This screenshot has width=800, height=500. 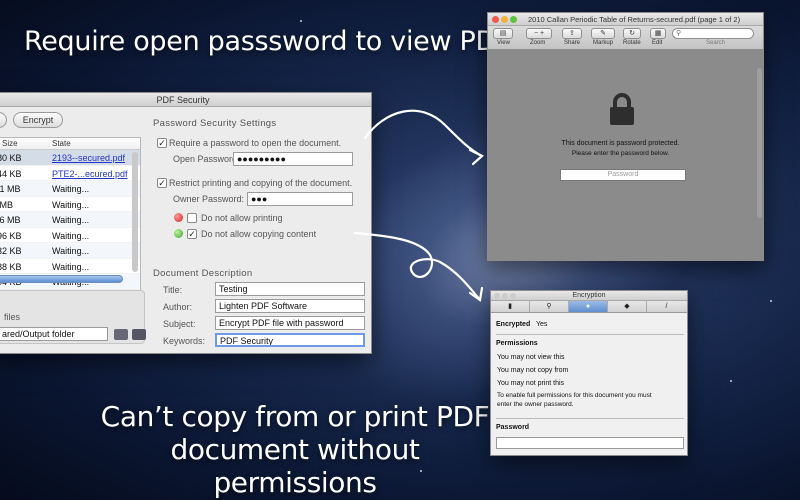 What do you see at coordinates (716, 43) in the screenshot?
I see `search-label: Search` at bounding box center [716, 43].